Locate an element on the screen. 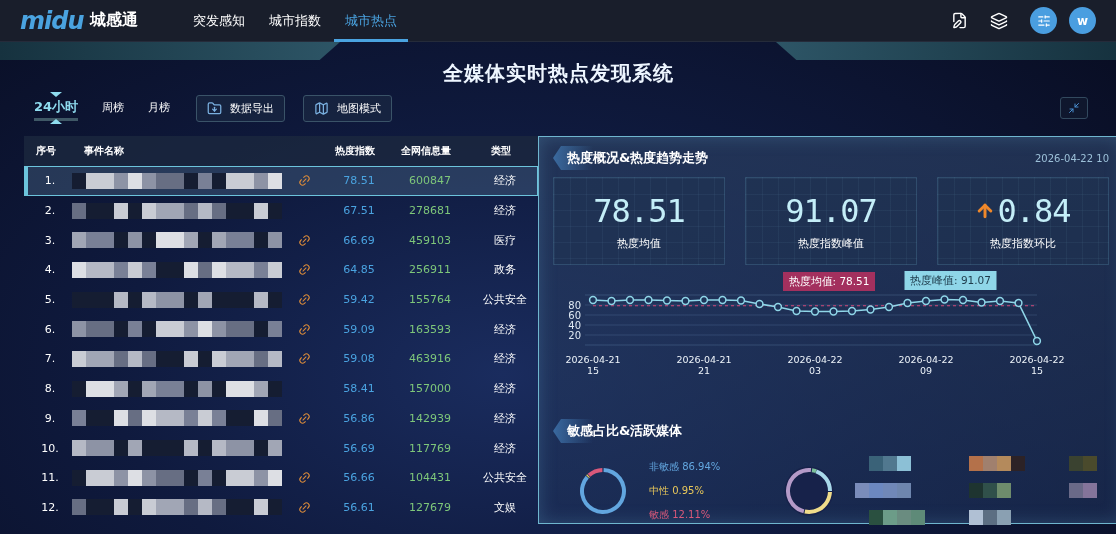 The width and height of the screenshot is (1116, 534). table-row: 4. 64.85 256911 政务 is located at coordinates (281, 270).